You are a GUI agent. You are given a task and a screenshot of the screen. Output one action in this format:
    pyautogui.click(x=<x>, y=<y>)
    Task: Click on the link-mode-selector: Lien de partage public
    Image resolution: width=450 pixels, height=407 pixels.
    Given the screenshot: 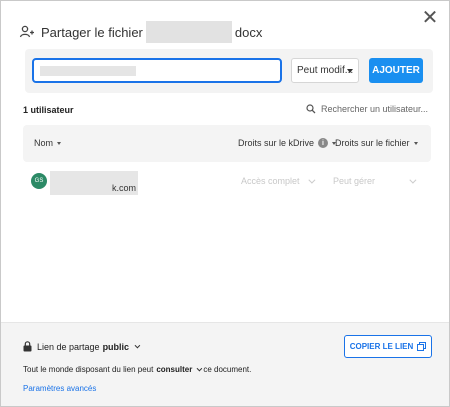 What is the action you would take?
    pyautogui.click(x=82, y=346)
    